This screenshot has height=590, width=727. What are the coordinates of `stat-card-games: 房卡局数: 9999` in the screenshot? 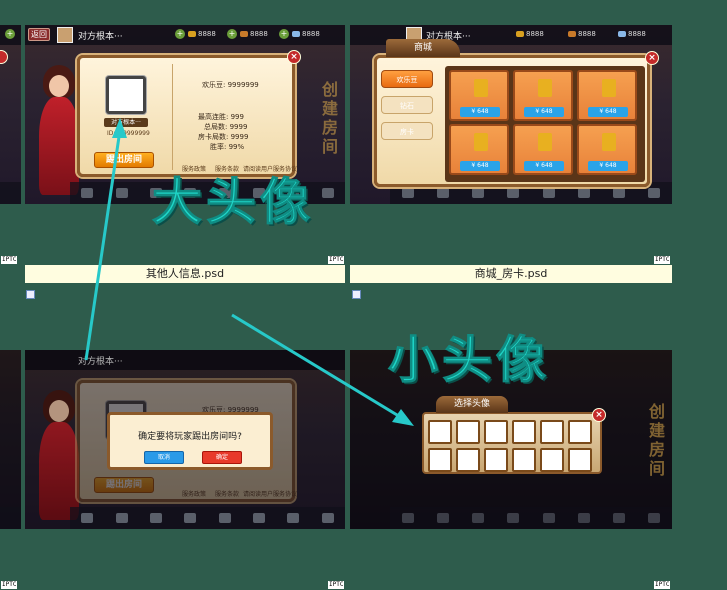 It's located at (223, 137).